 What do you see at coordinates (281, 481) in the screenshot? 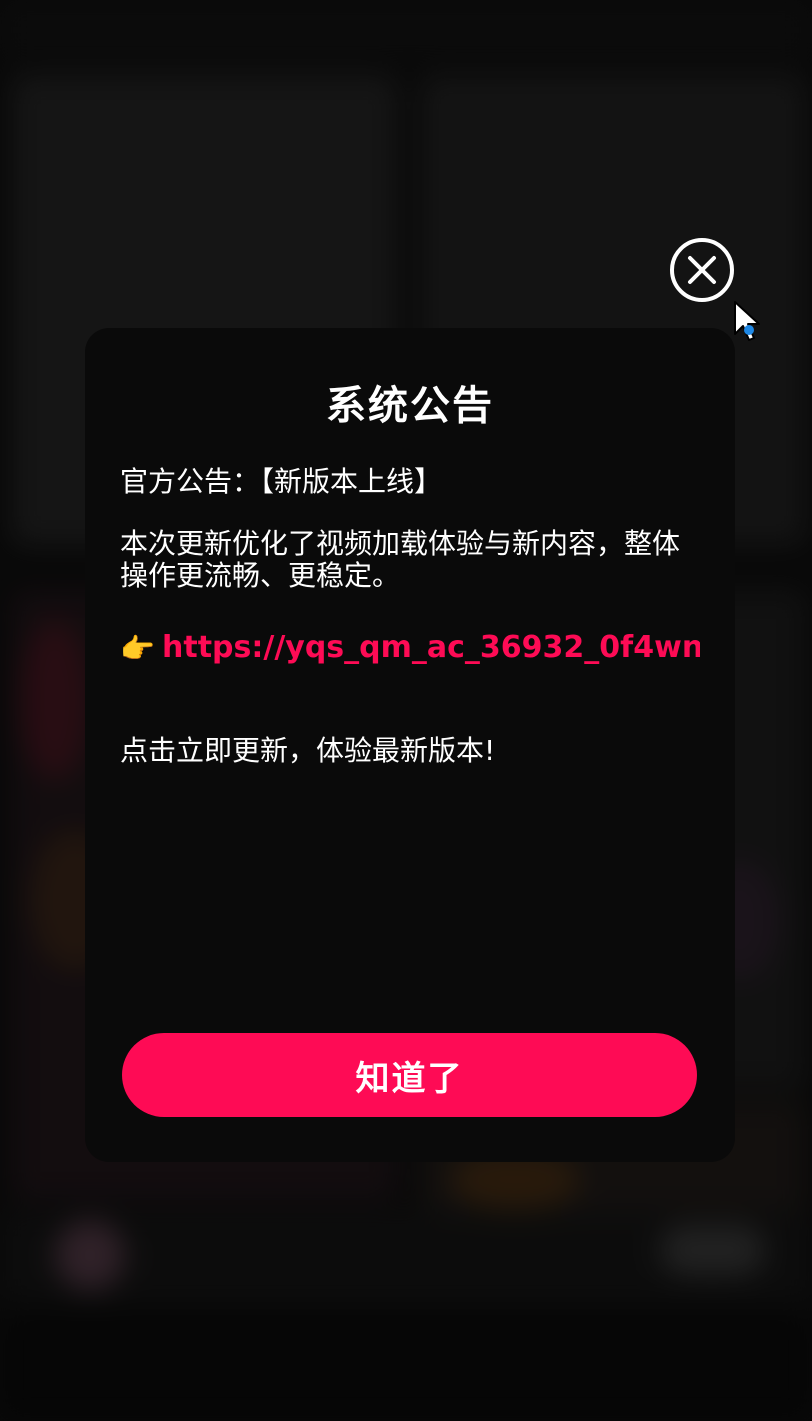
I see `notice-heading: 官方公告：【新版本上线】` at bounding box center [281, 481].